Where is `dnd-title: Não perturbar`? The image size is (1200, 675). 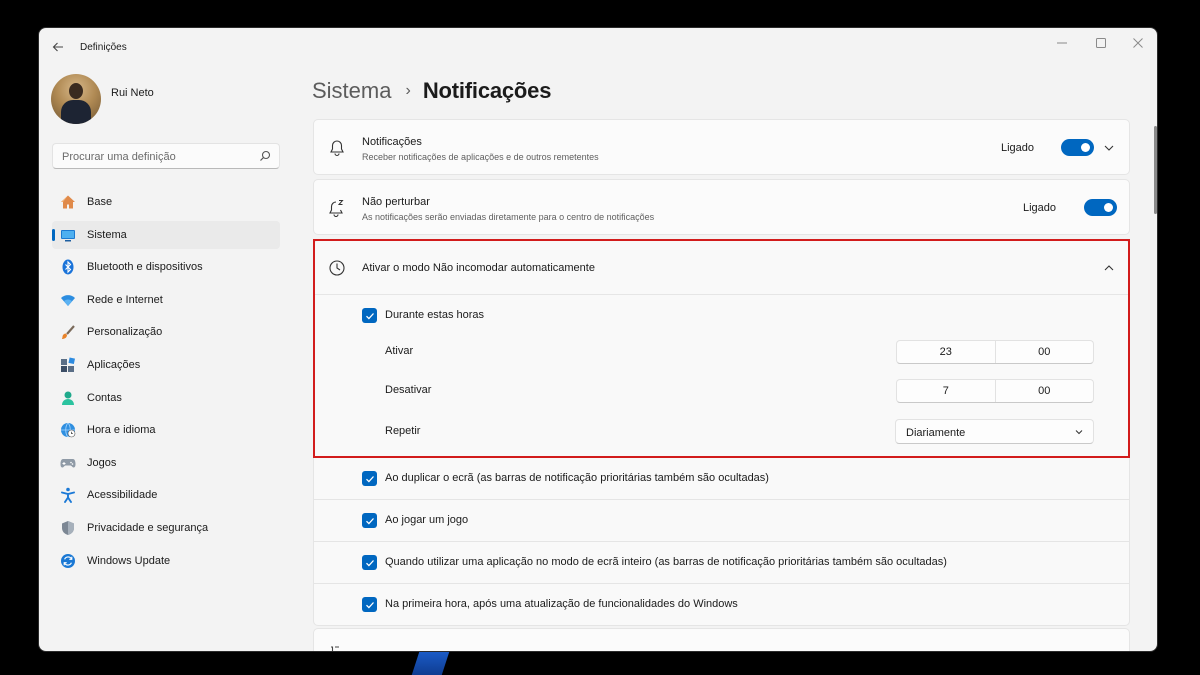
dnd-title: Não perturbar is located at coordinates (396, 202).